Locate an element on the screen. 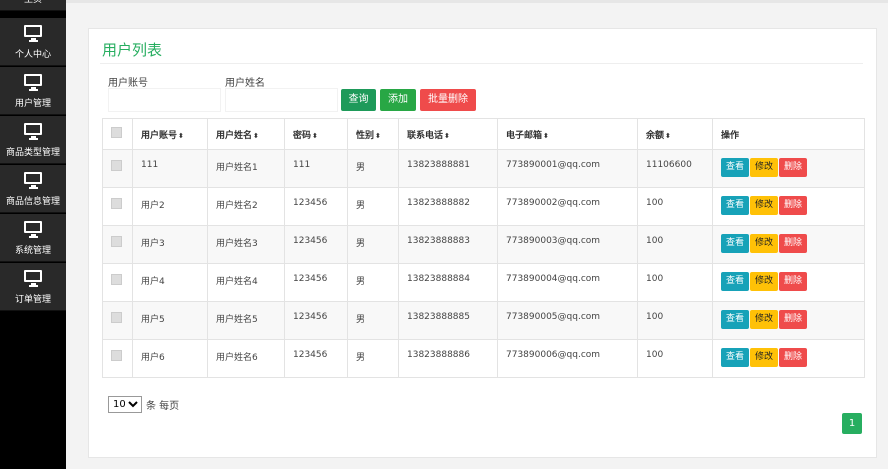 This screenshot has height=469, width=888. account-cell: 用户2 is located at coordinates (170, 206).